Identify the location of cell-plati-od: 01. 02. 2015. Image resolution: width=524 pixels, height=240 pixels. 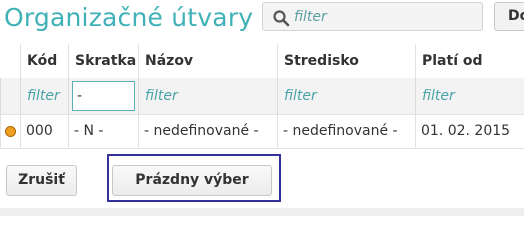
(469, 131).